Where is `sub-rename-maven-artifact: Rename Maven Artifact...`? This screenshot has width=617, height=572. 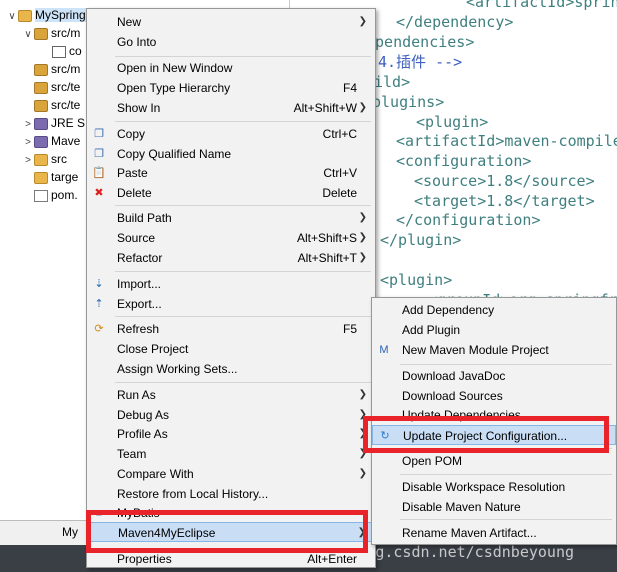 sub-rename-maven-artifact: Rename Maven Artifact... is located at coordinates (494, 533).